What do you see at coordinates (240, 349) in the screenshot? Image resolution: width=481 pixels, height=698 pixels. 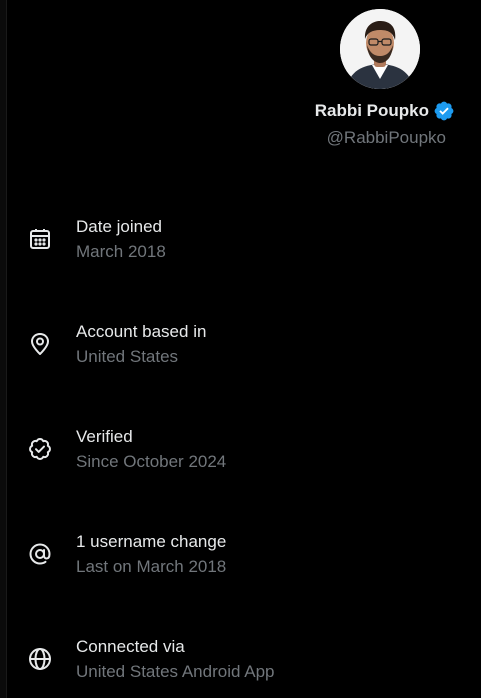 I see `info-item-account-based-in: Account based in United States` at bounding box center [240, 349].